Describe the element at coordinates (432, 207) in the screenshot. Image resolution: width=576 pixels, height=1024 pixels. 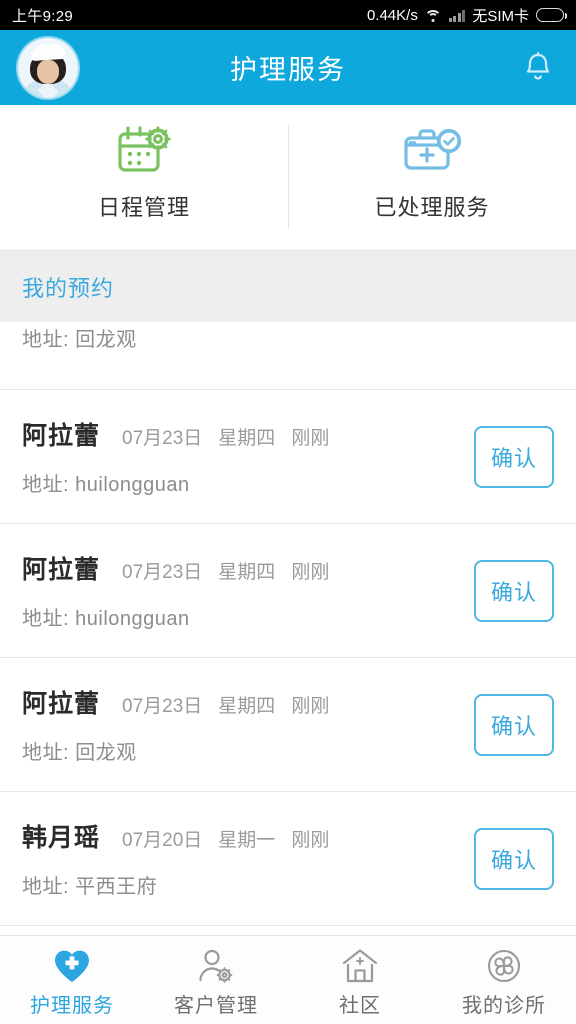
I see `shortcut-label: 已处理服务` at that location.